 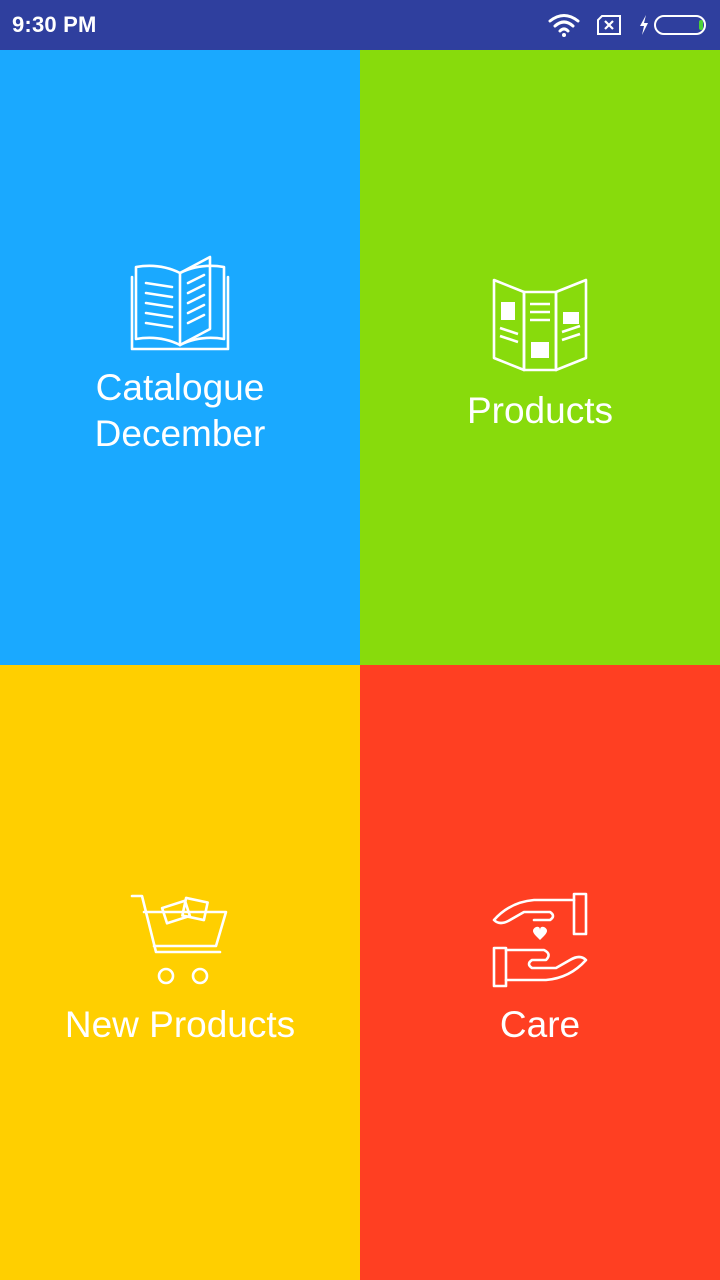 I want to click on products-label: Products, so click(x=539, y=410).